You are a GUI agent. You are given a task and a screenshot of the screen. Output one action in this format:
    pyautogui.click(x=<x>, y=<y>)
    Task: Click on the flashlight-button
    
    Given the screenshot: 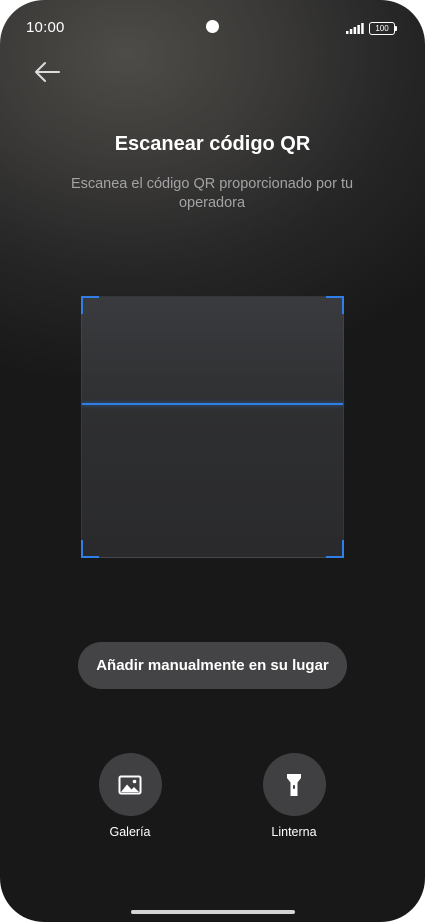 What is the action you would take?
    pyautogui.click(x=294, y=784)
    